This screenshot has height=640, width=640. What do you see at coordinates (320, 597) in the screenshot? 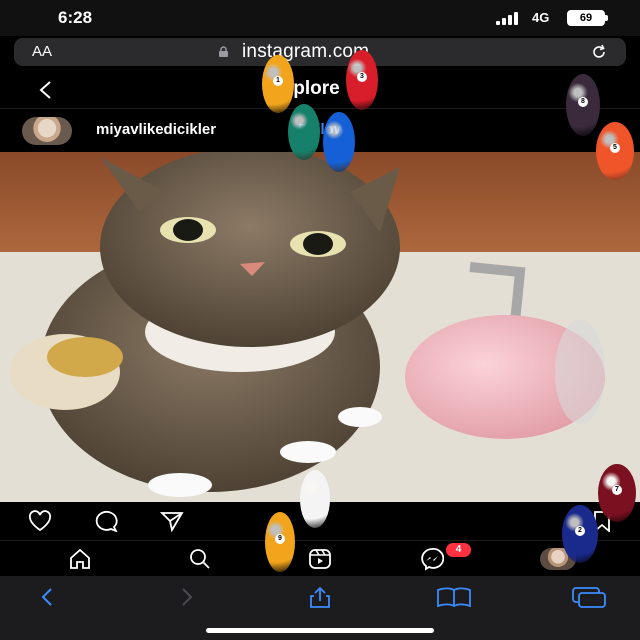
I see `share-sheet-icon` at bounding box center [320, 597].